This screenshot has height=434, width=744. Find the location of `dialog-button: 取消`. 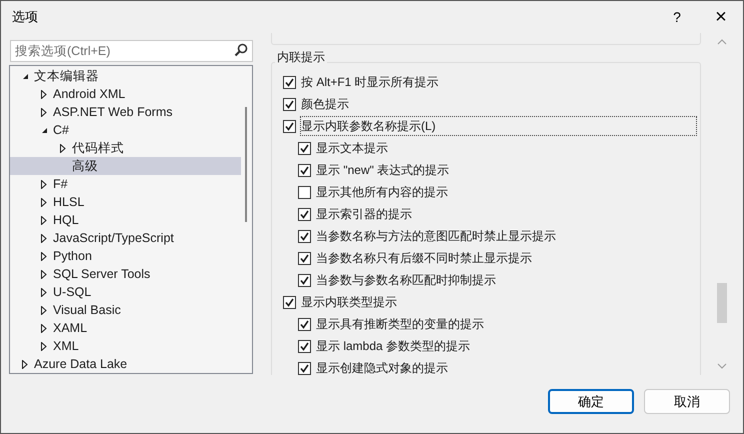

dialog-button: 取消 is located at coordinates (687, 401).